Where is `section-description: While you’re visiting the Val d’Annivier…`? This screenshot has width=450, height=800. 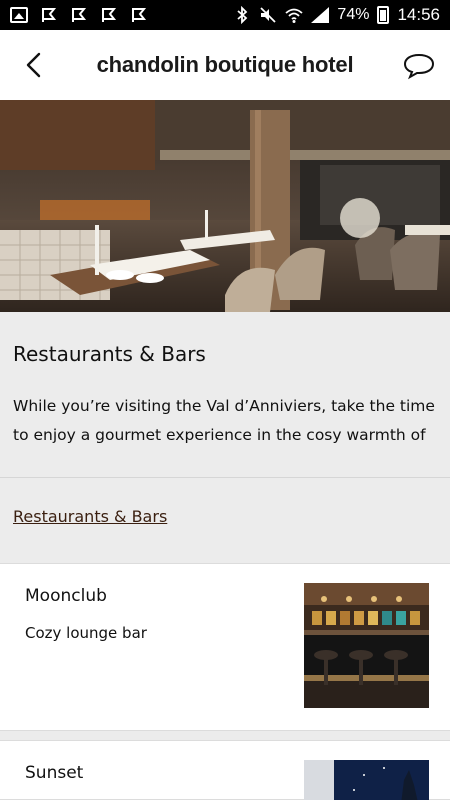
section-description: While you’re visiting the Val d’Annivier… is located at coordinates (224, 420).